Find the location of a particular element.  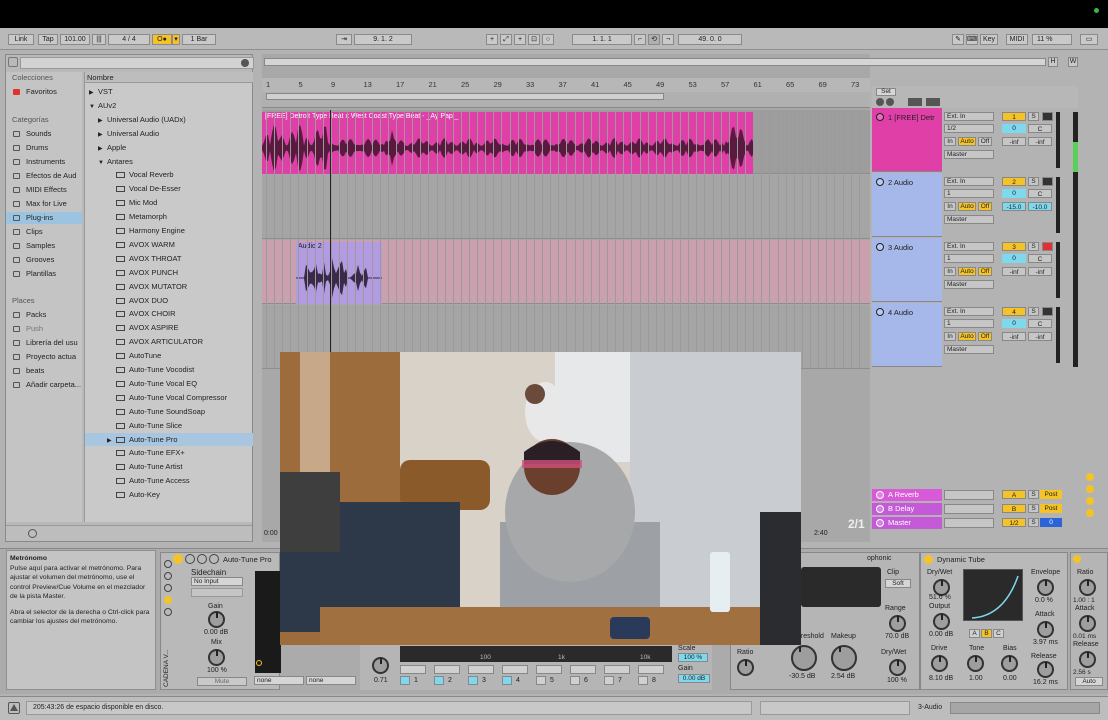

arrangement-h-button: H is located at coordinates (1053, 62).